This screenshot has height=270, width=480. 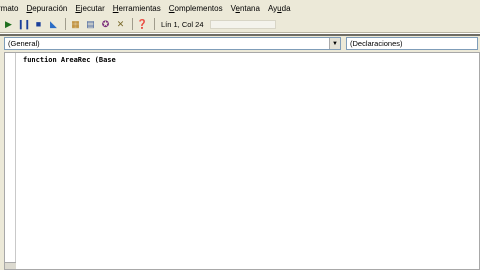 I want to click on object-combo-value: (General), so click(x=24, y=43).